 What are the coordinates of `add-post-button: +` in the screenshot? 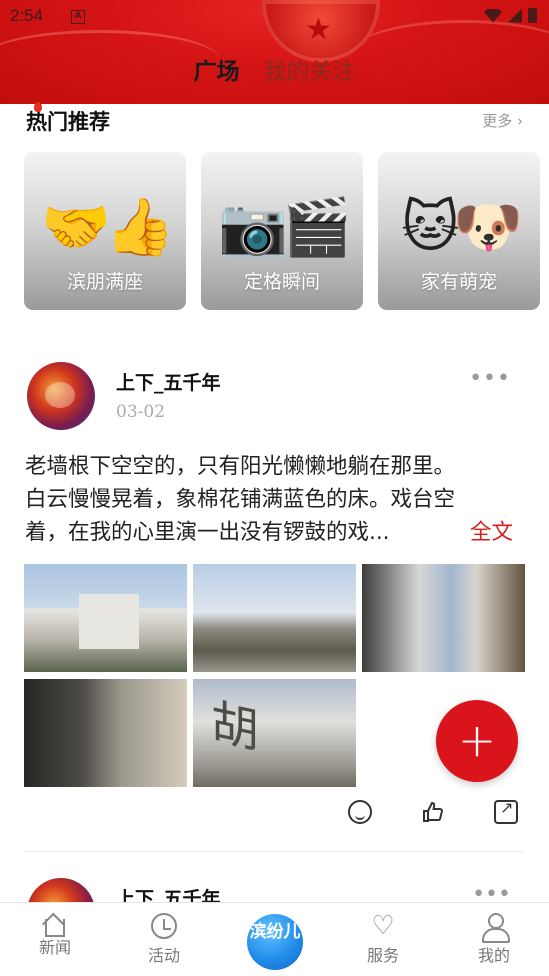 It's located at (477, 741).